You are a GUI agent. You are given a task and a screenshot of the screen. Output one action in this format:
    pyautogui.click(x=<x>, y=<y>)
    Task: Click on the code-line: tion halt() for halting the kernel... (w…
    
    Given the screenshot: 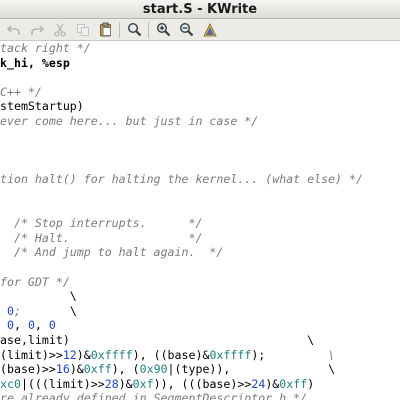 What is the action you would take?
    pyautogui.click(x=181, y=179)
    